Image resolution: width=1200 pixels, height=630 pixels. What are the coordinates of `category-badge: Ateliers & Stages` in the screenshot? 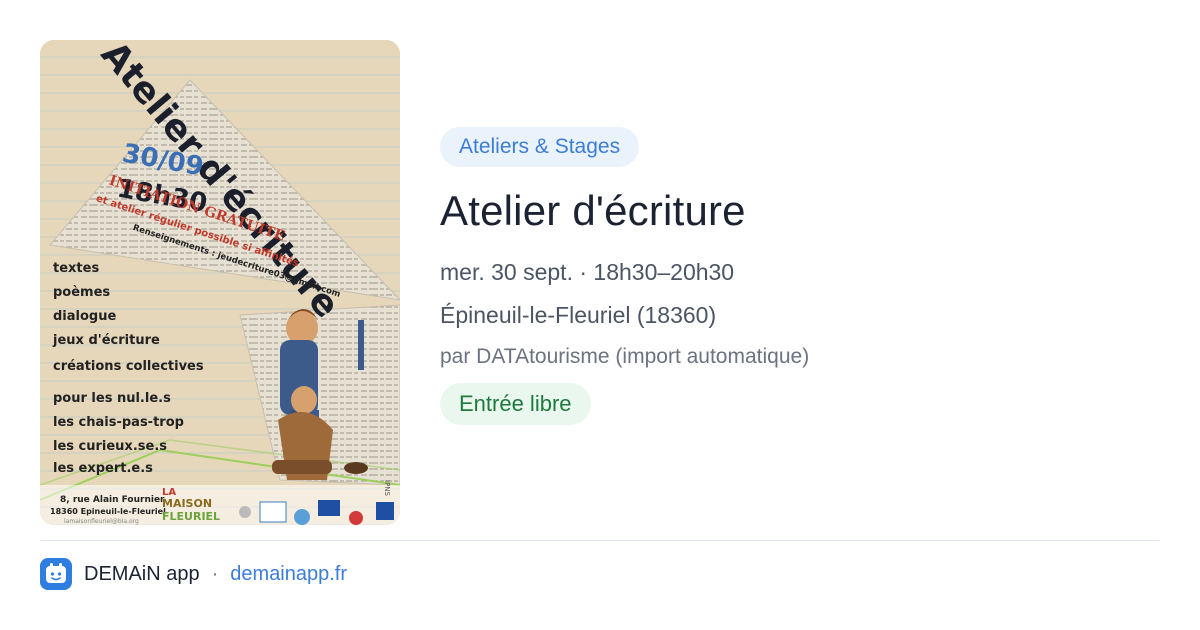 It's located at (540, 147).